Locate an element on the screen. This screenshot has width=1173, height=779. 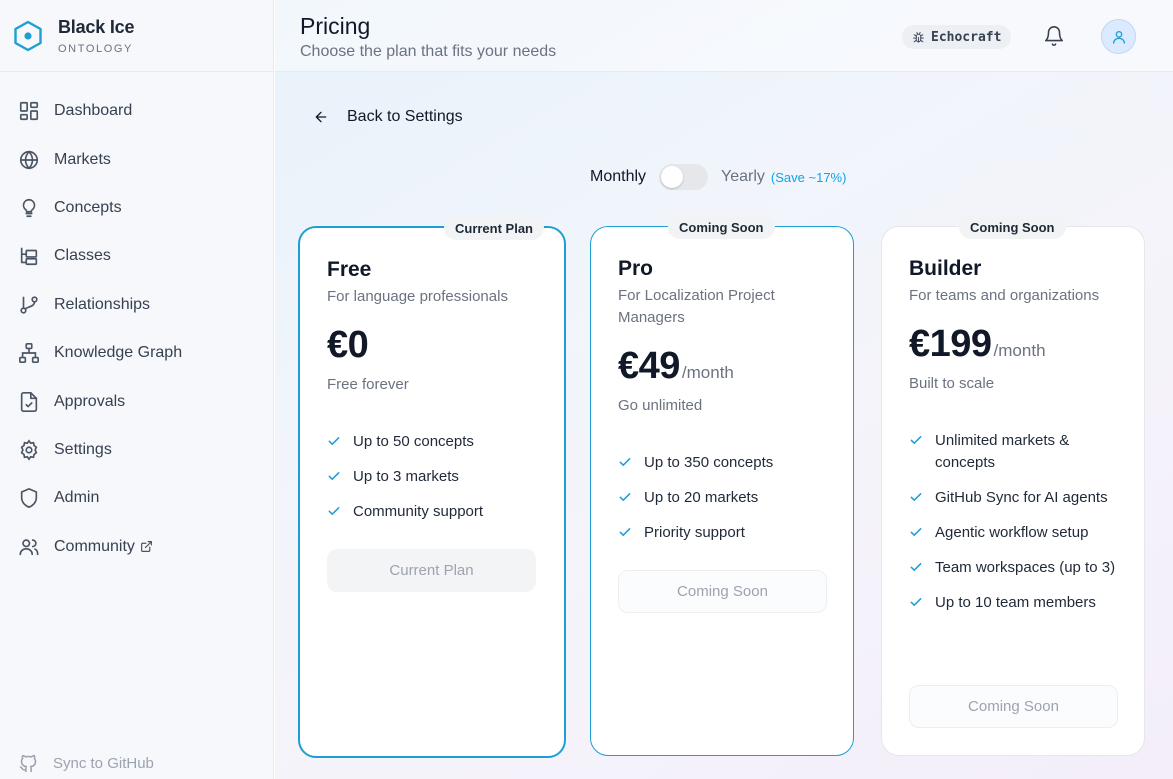
lightbulb-icon is located at coordinates (29, 208).